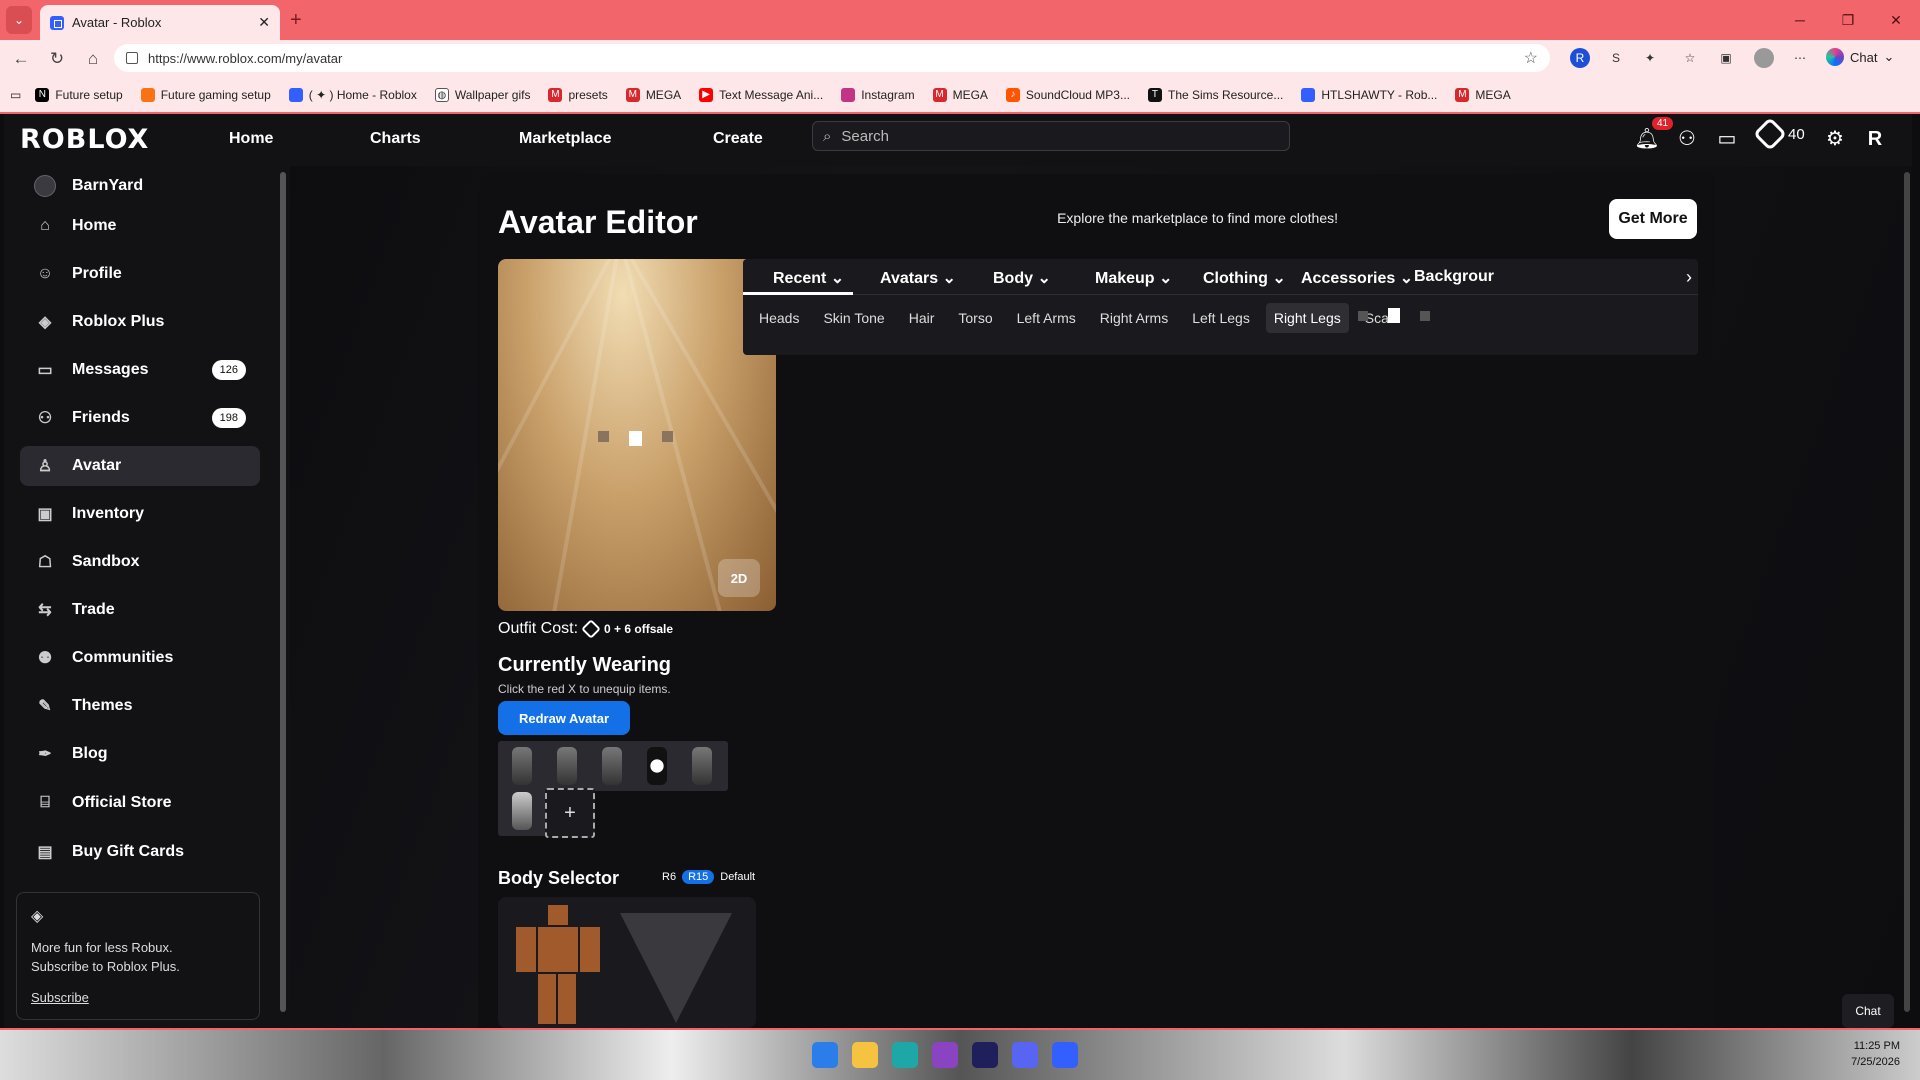 This screenshot has height=1080, width=1920. What do you see at coordinates (570, 813) in the screenshot?
I see `add-item-button: +` at bounding box center [570, 813].